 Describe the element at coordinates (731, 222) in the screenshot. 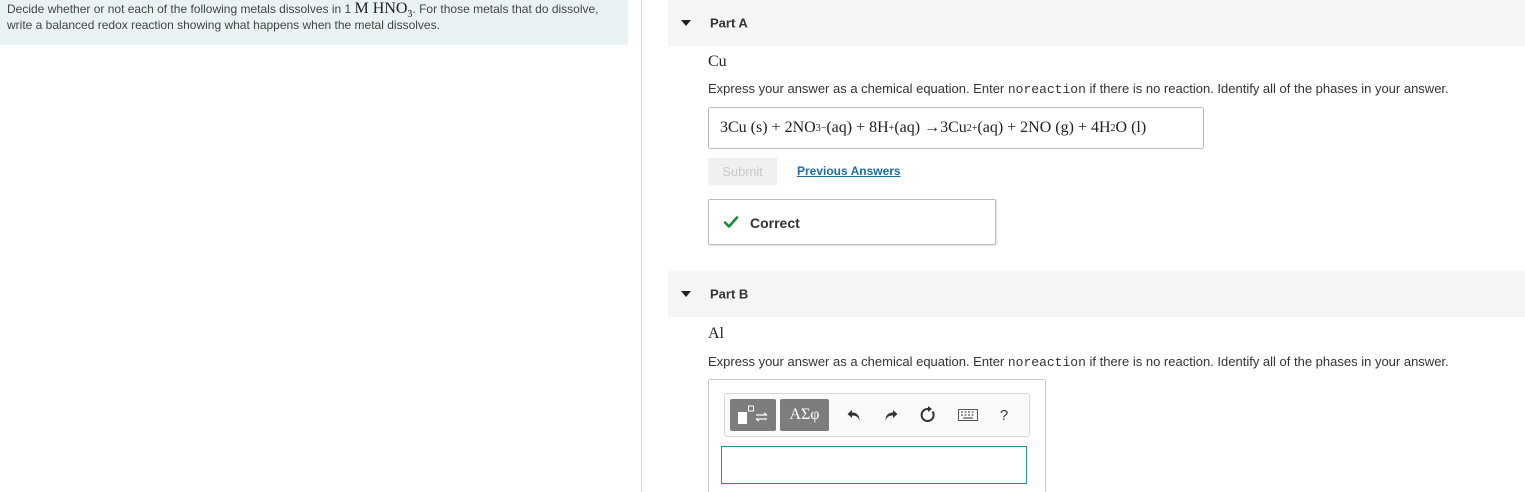

I see `check-icon` at that location.